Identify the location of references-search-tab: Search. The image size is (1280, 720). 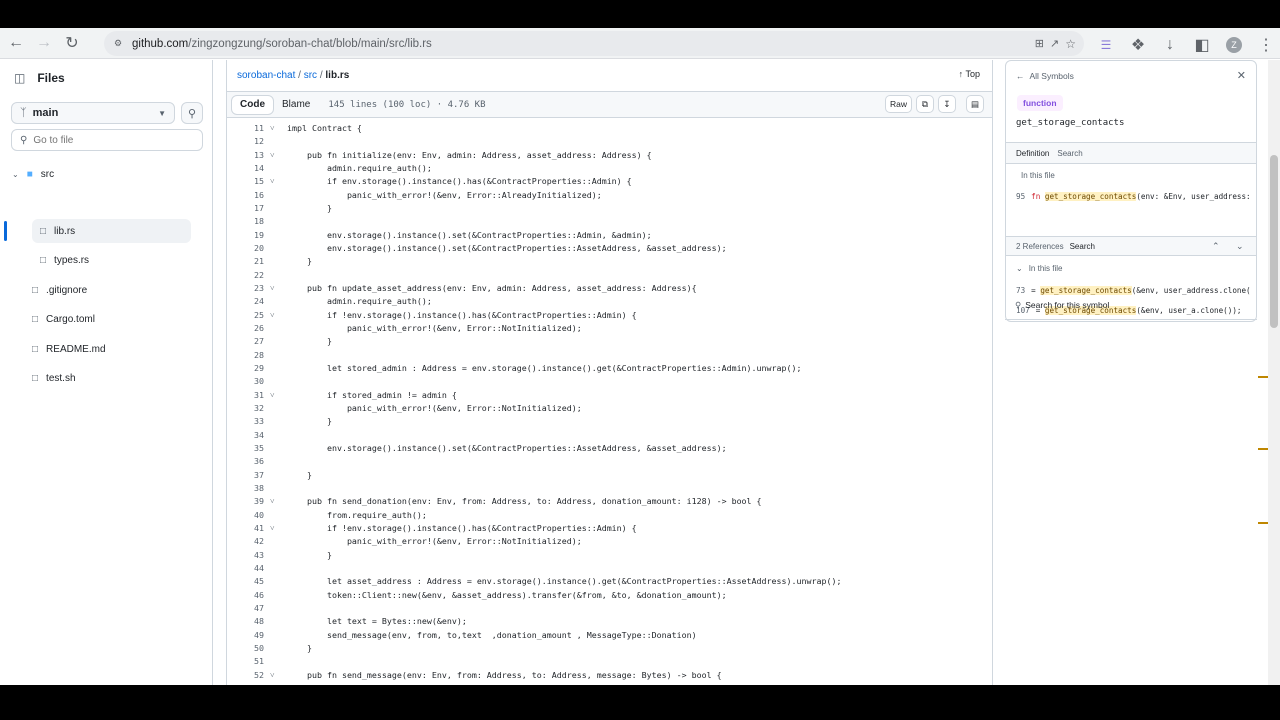
(1082, 246).